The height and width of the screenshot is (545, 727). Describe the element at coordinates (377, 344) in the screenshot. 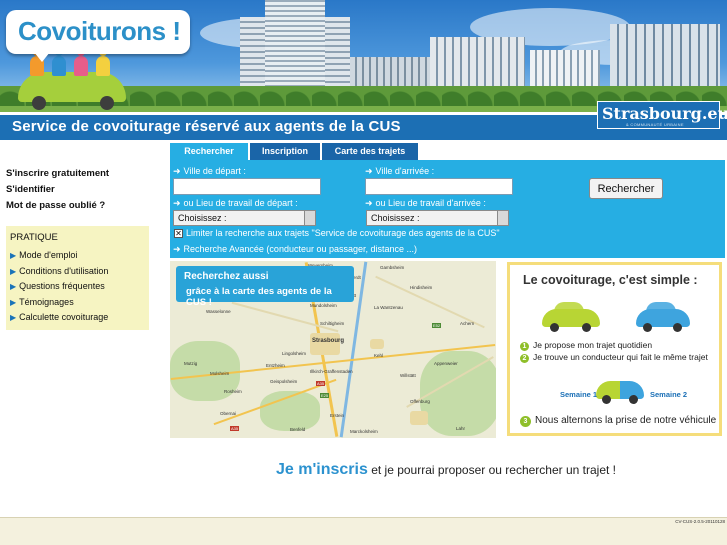

I see `town-kehl` at that location.